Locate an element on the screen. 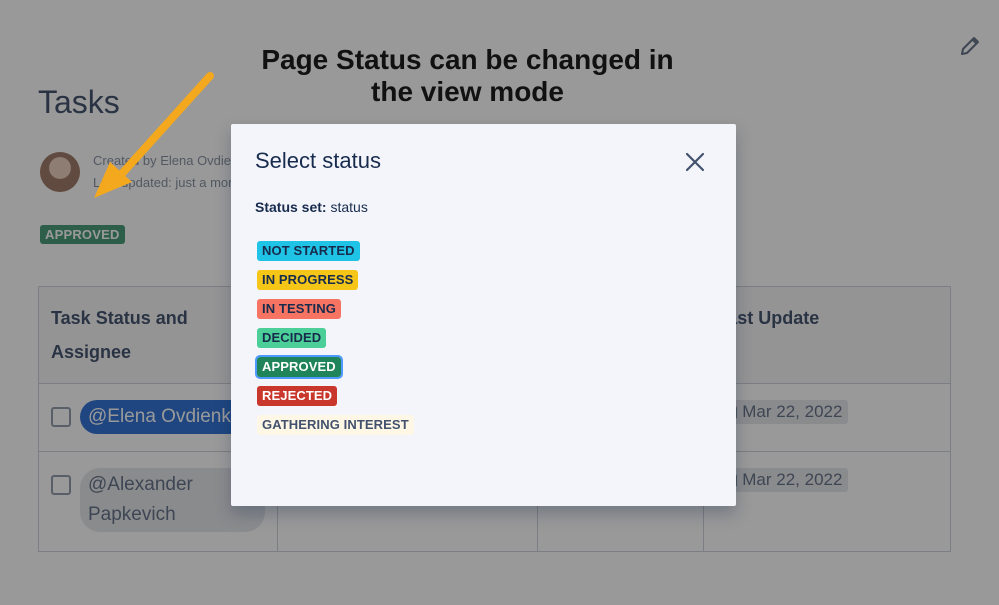  status-option: IN PROGRESS is located at coordinates (335, 279).